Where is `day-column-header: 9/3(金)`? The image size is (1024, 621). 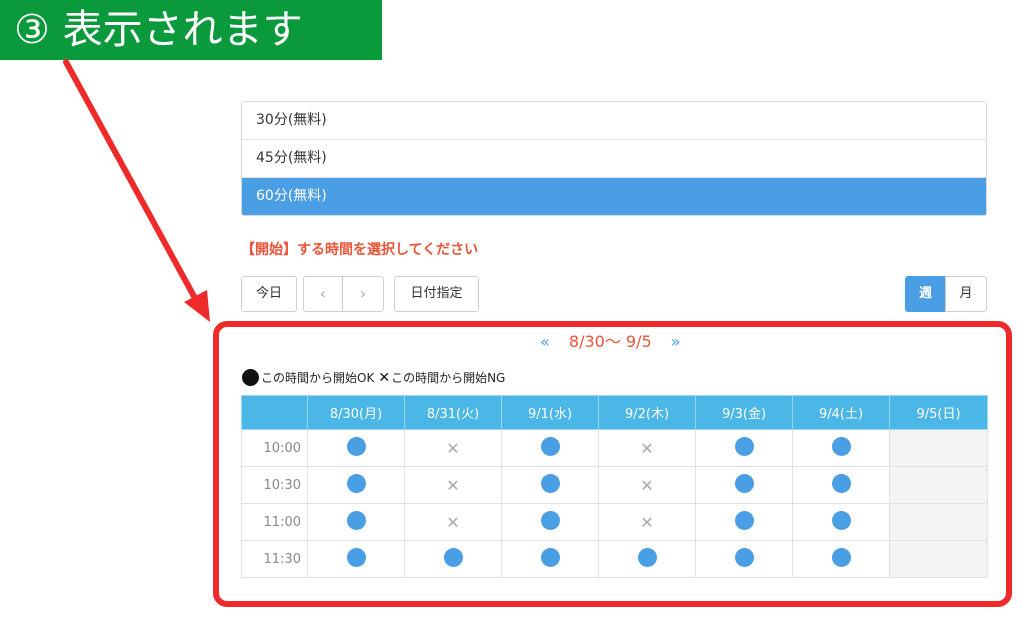
day-column-header: 9/3(金) is located at coordinates (744, 412).